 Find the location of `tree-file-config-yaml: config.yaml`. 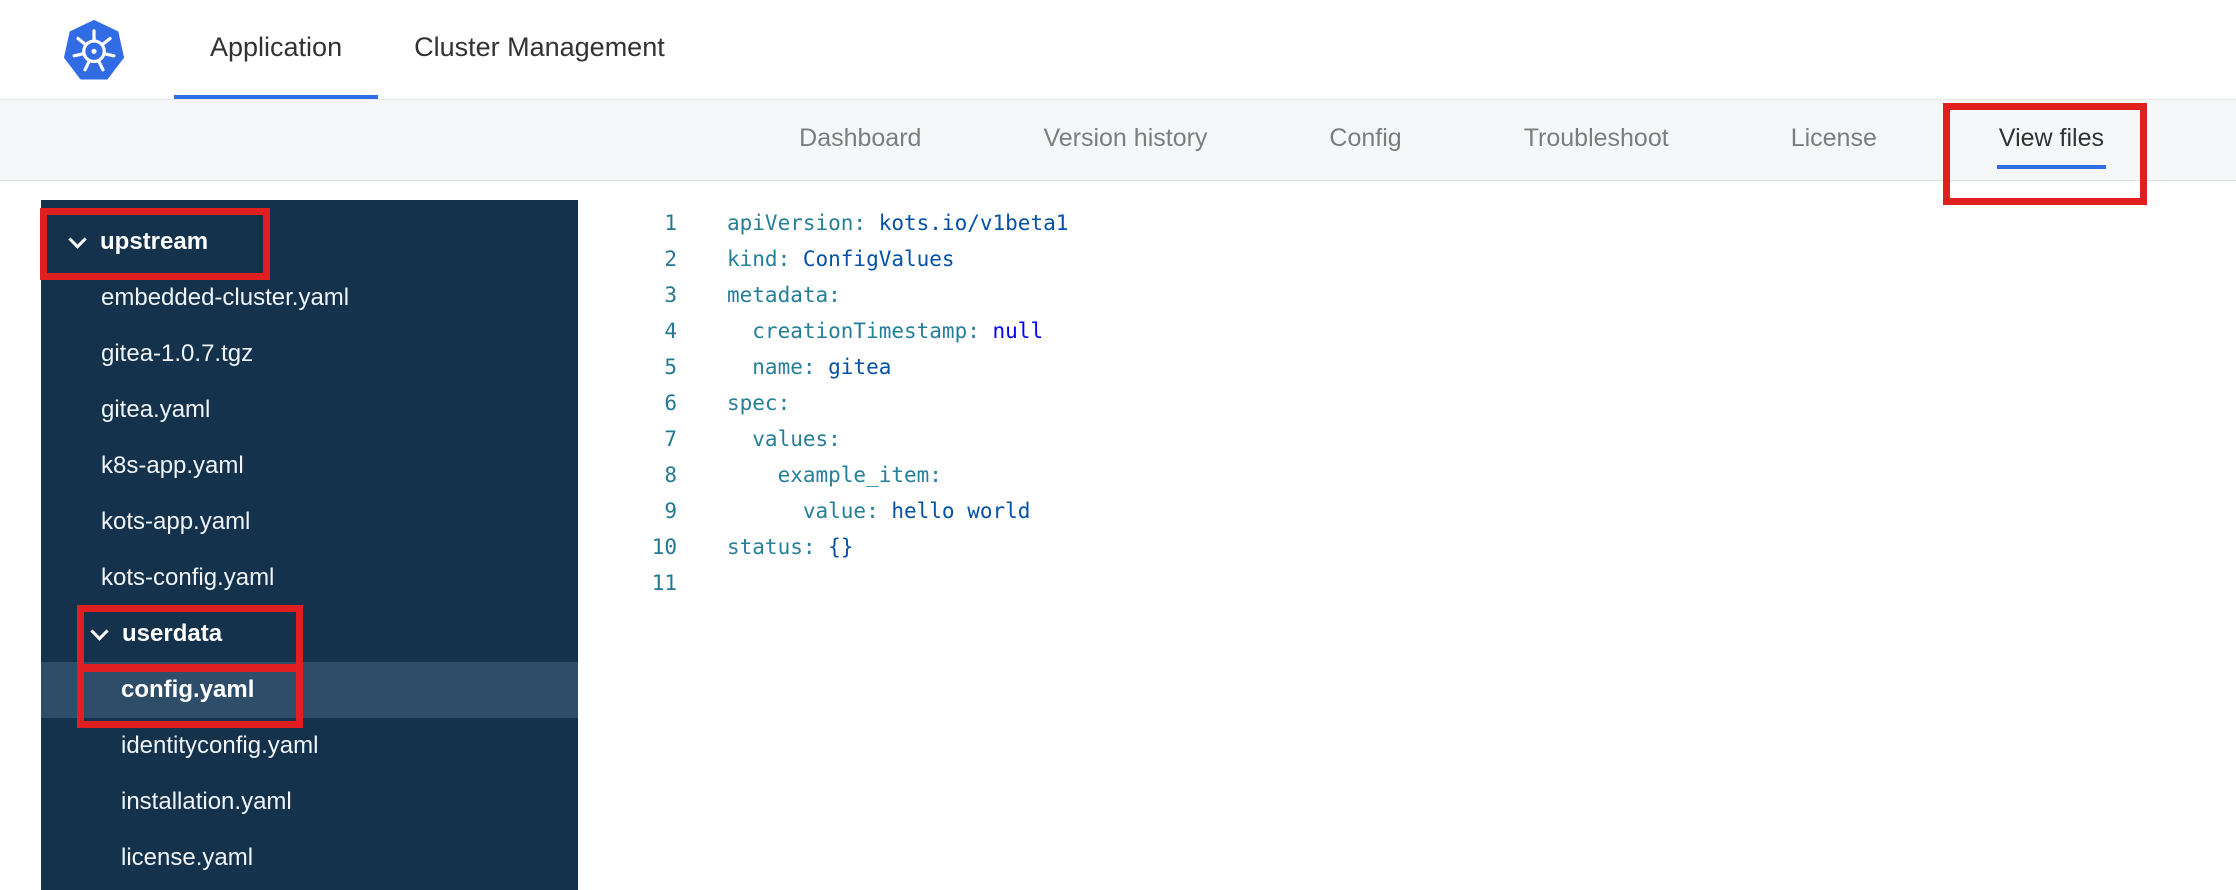

tree-file-config-yaml: config.yaml is located at coordinates (309, 690).